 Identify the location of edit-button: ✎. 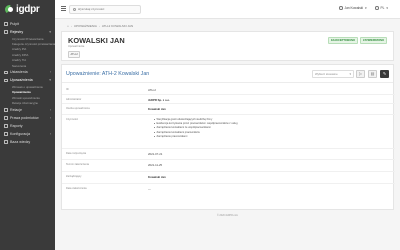
(384, 73).